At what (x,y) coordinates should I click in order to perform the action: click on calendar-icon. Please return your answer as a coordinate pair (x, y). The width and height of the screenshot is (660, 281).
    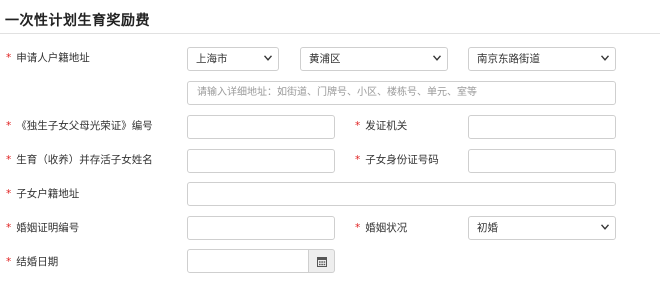
    Looking at the image, I should click on (322, 262).